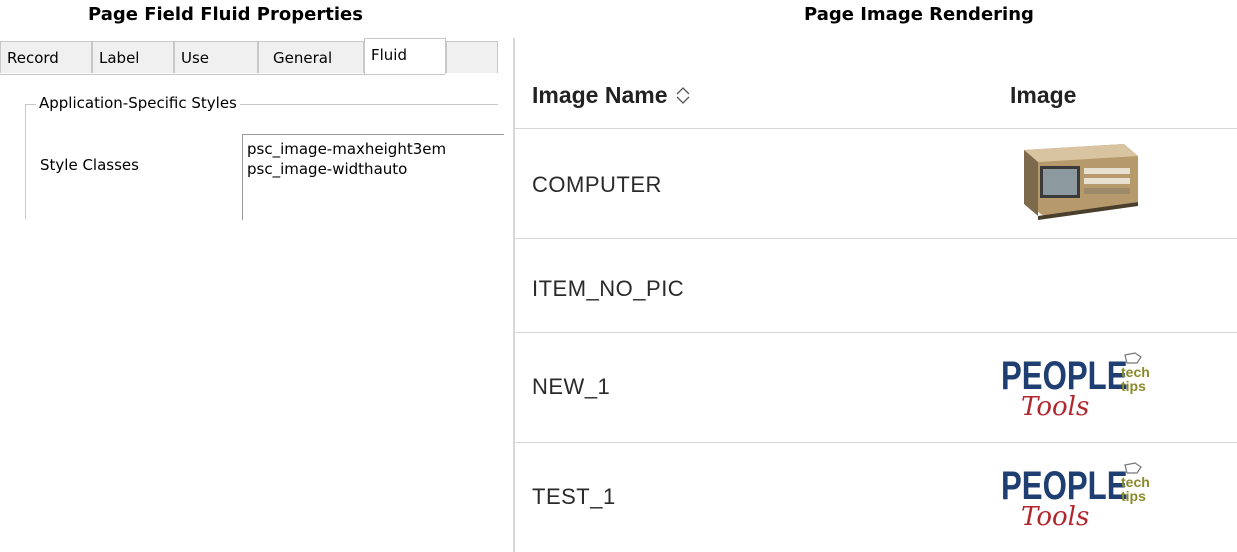  I want to click on right-panel-caption: Page Image Rendering, so click(919, 14).